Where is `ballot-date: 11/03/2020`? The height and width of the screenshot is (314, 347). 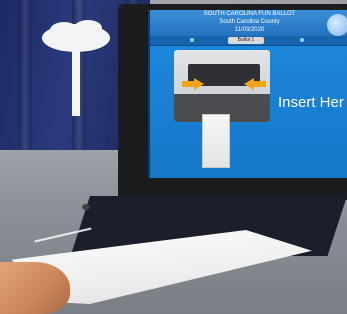 ballot-date: 11/03/2020 is located at coordinates (249, 30).